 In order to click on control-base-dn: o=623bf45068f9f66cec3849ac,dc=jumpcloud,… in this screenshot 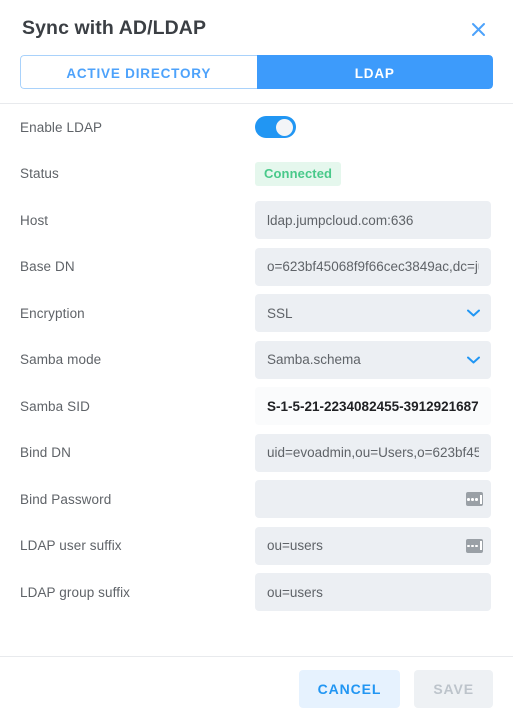, I will do `click(374, 266)`.